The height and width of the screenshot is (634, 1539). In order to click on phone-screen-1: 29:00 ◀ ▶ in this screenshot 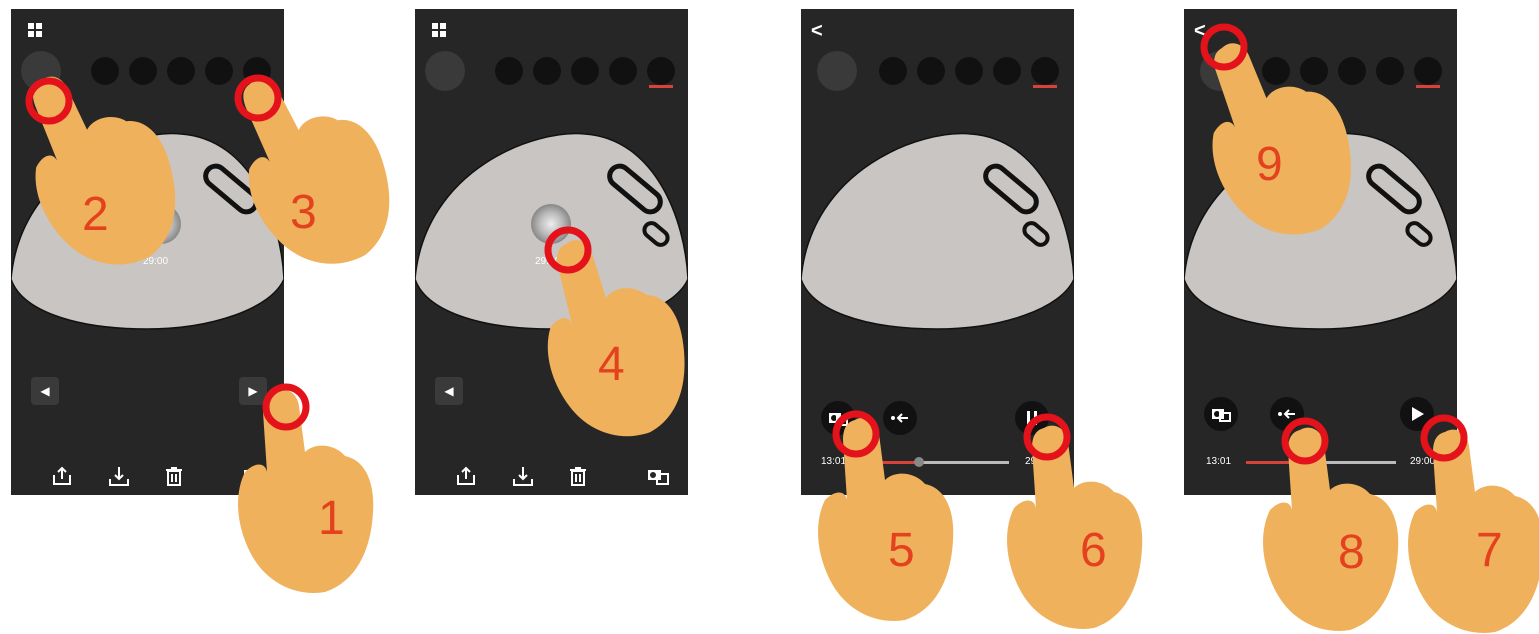, I will do `click(147, 252)`.